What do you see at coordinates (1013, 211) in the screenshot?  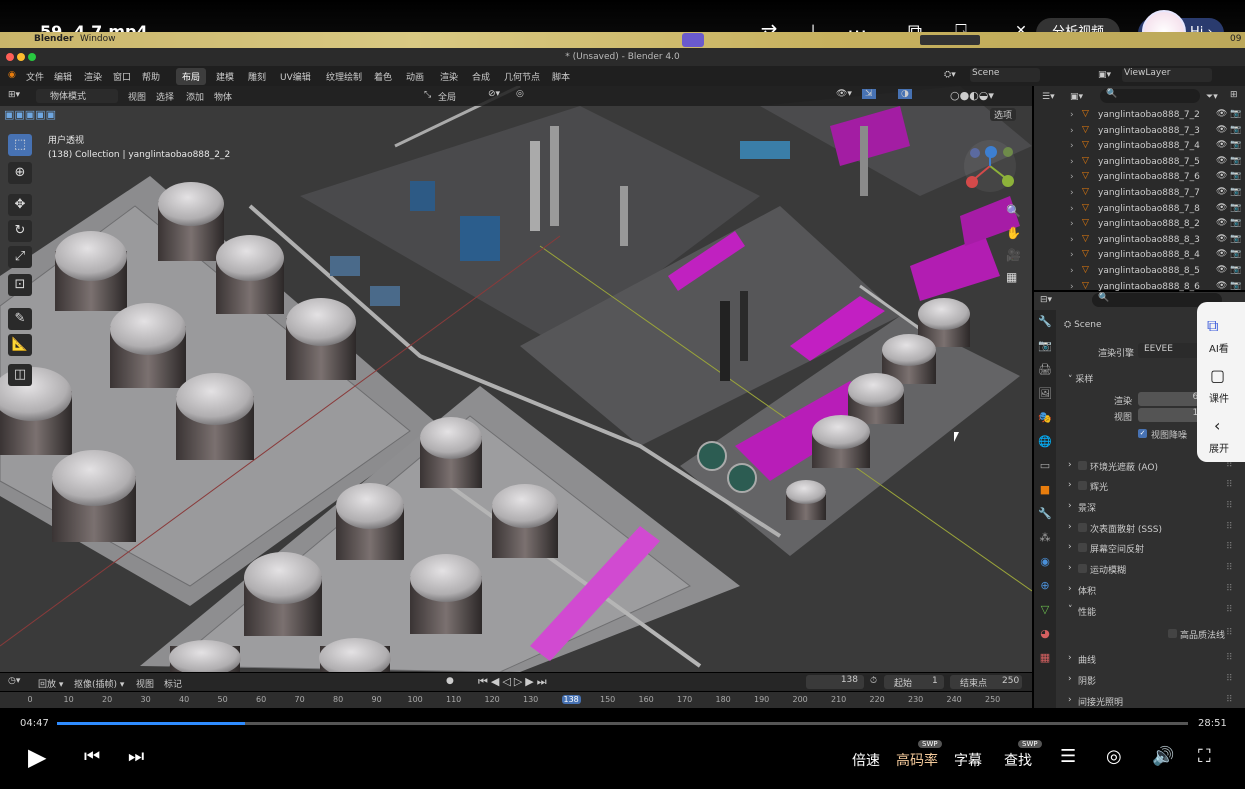 I see `zoom-icon: 🔍` at bounding box center [1013, 211].